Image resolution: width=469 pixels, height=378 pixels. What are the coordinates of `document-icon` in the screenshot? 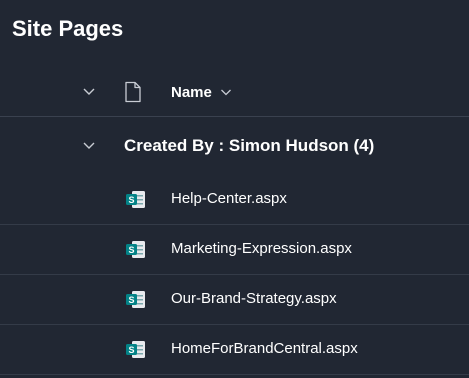 It's located at (133, 92).